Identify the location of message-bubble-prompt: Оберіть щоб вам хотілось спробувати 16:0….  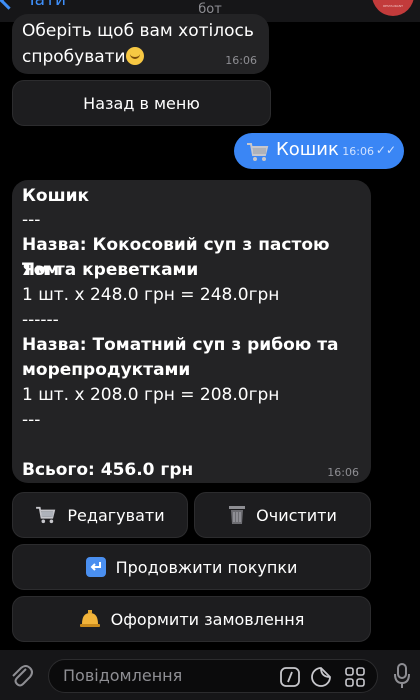
(140, 44).